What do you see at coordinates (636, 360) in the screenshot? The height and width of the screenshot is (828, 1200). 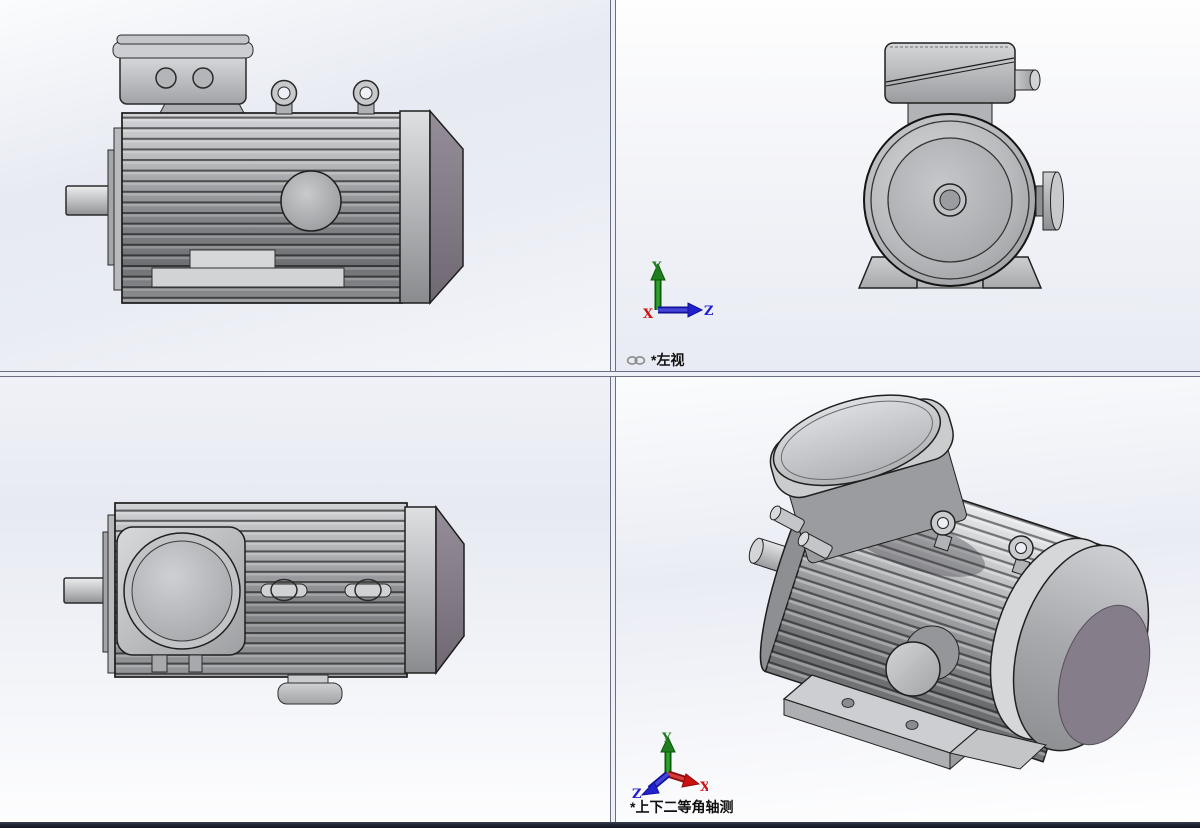 I see `link-icon` at bounding box center [636, 360].